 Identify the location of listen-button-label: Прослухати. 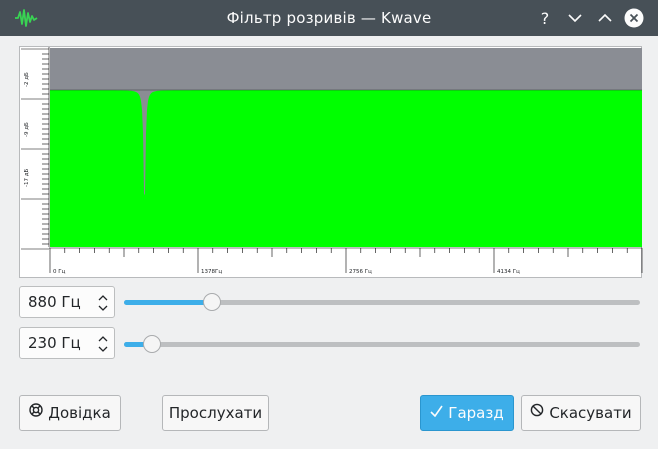
(215, 413).